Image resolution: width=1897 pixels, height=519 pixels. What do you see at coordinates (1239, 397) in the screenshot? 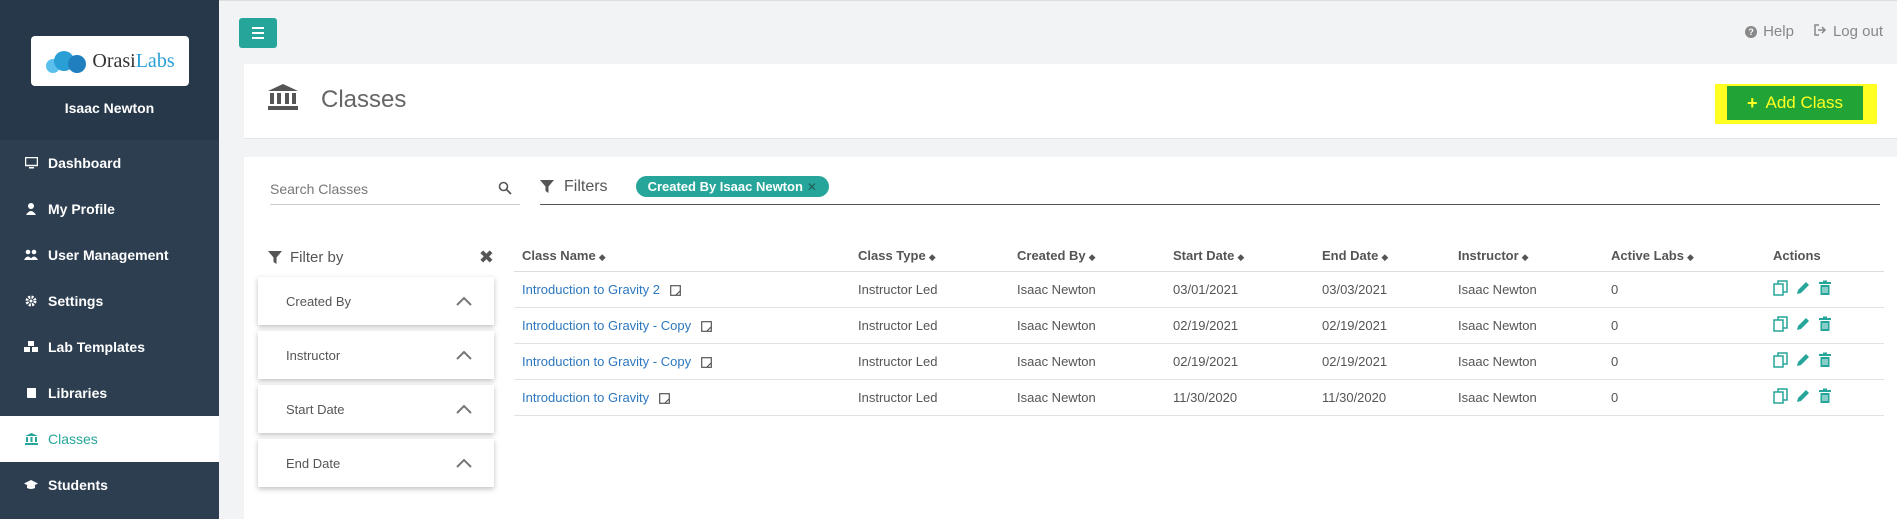
I see `start-date-cell: 11/30/2020` at bounding box center [1239, 397].